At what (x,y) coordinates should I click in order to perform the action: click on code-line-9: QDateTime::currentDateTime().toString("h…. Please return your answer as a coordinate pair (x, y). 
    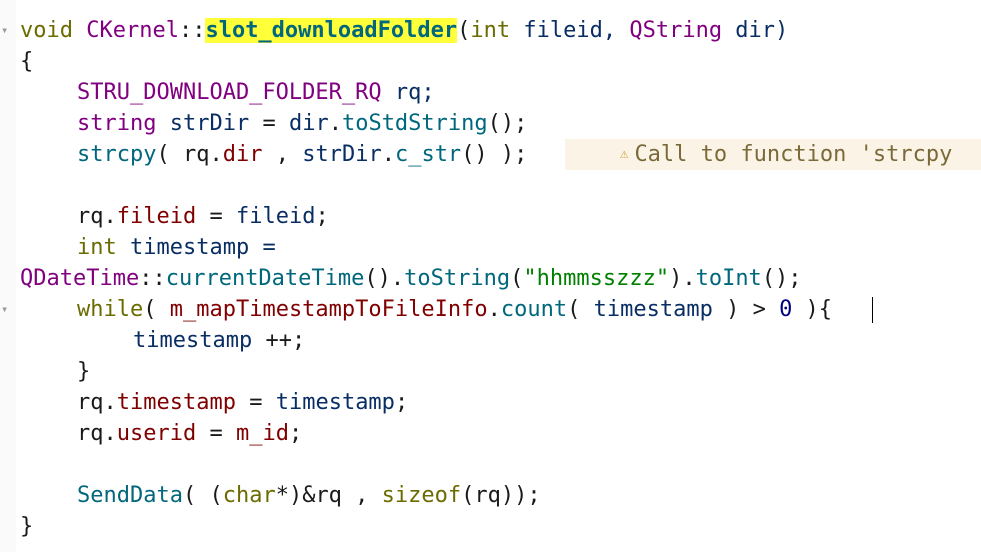
    Looking at the image, I should click on (411, 278).